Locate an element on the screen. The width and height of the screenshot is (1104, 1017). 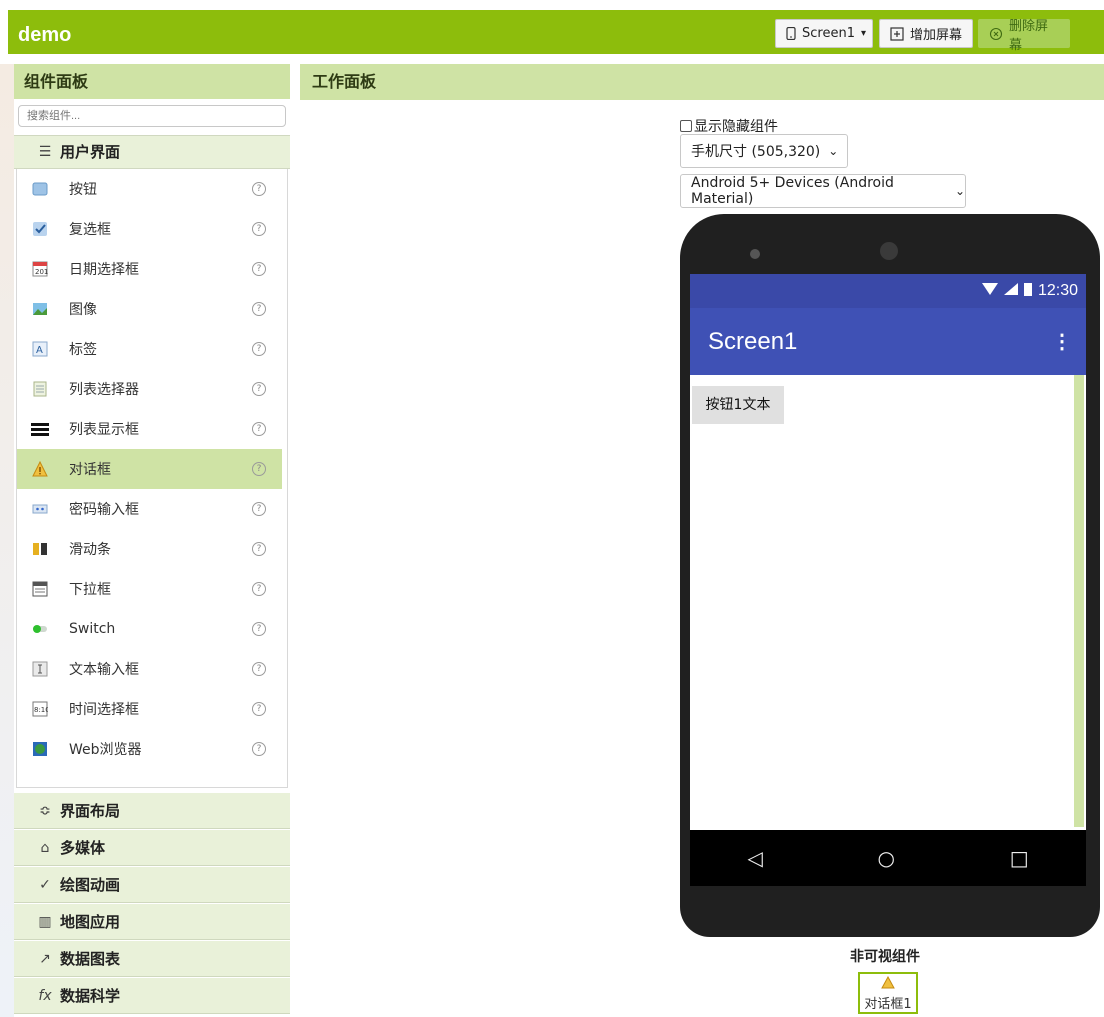
screen-scrollbar is located at coordinates (1079, 601).